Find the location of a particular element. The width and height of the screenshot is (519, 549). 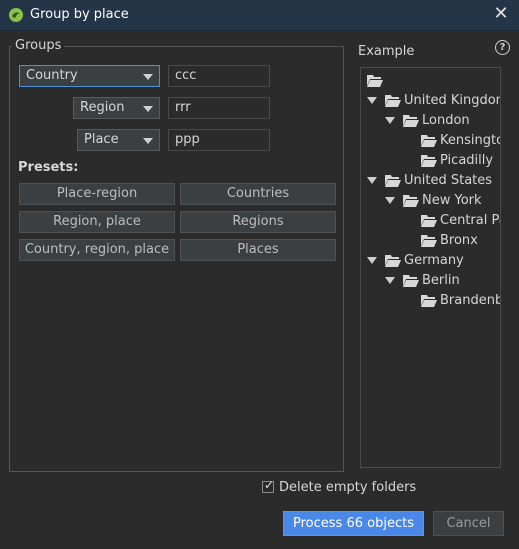

tree-node: London is located at coordinates (430, 121).